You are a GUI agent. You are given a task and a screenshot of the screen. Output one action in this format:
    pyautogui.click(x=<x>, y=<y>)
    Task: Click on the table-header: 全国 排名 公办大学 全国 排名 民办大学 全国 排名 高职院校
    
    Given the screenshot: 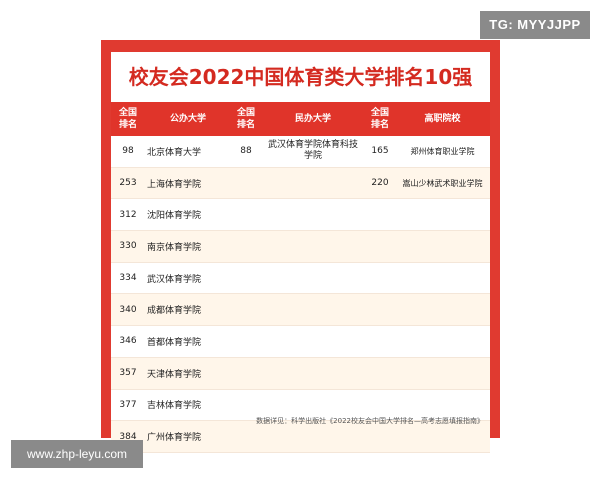 What is the action you would take?
    pyautogui.click(x=300, y=119)
    